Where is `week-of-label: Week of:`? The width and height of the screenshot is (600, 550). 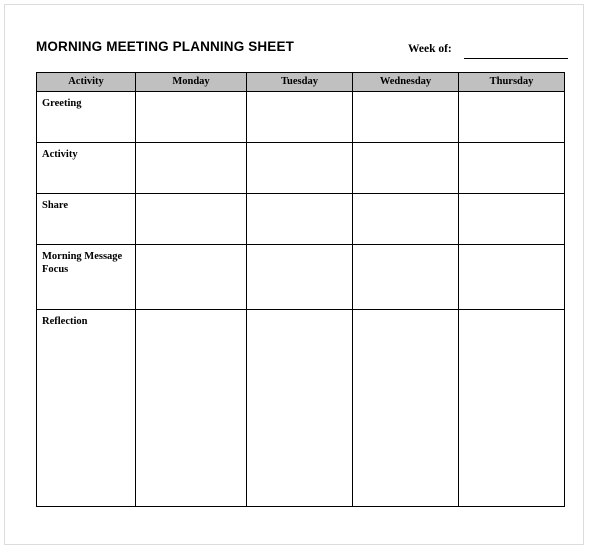
week-of-label: Week of: is located at coordinates (430, 49).